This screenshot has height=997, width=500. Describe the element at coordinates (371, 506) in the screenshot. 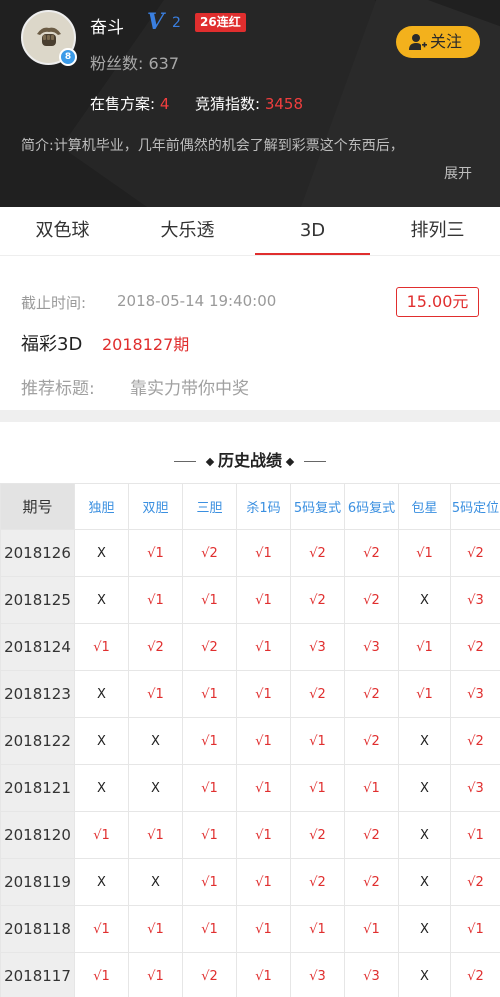

I see `column-header: 6码复式` at that location.